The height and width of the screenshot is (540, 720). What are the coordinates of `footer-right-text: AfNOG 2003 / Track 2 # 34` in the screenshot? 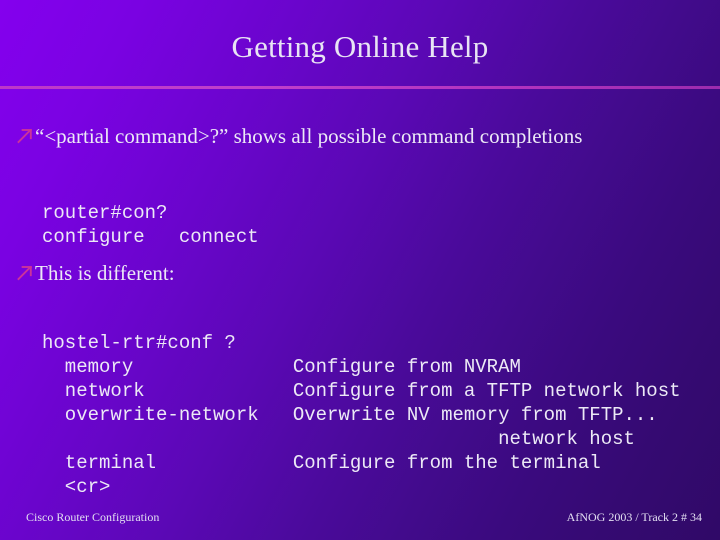 It's located at (634, 517).